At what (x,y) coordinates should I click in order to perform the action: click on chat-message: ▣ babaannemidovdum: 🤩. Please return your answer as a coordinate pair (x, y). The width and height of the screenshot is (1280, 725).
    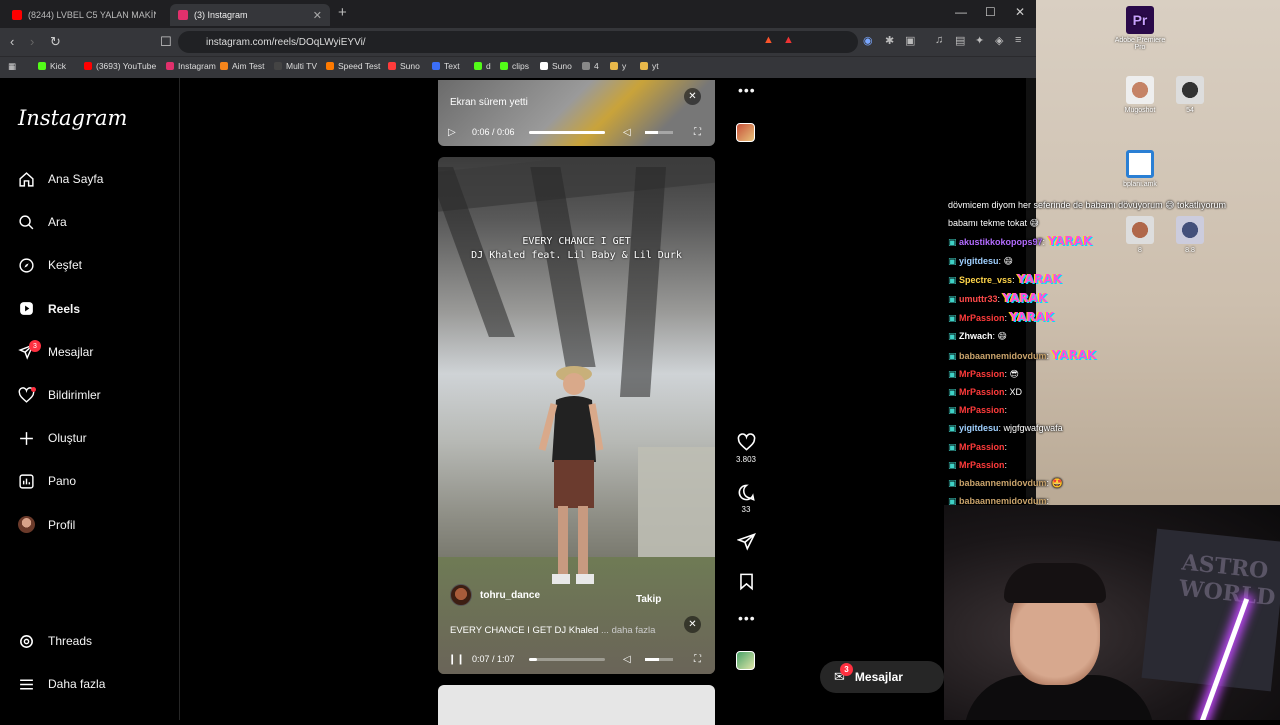
    Looking at the image, I should click on (1114, 483).